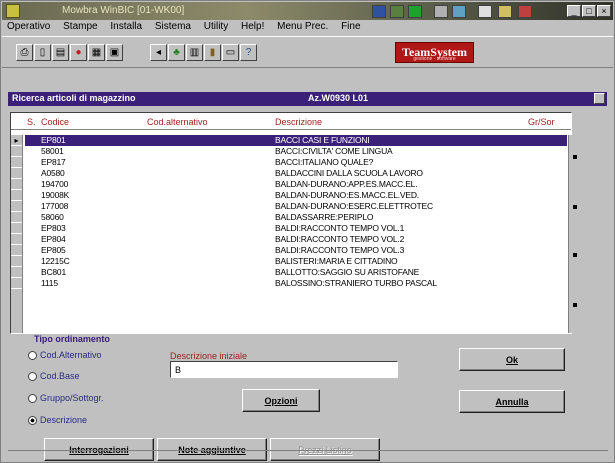 The height and width of the screenshot is (463, 615). I want to click on window-icon, so click(441, 11).